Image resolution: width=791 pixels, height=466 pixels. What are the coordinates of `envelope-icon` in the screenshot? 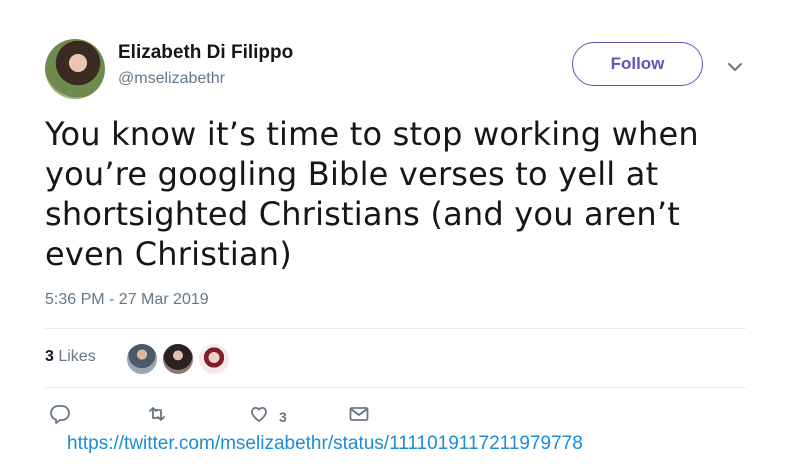 It's located at (359, 416).